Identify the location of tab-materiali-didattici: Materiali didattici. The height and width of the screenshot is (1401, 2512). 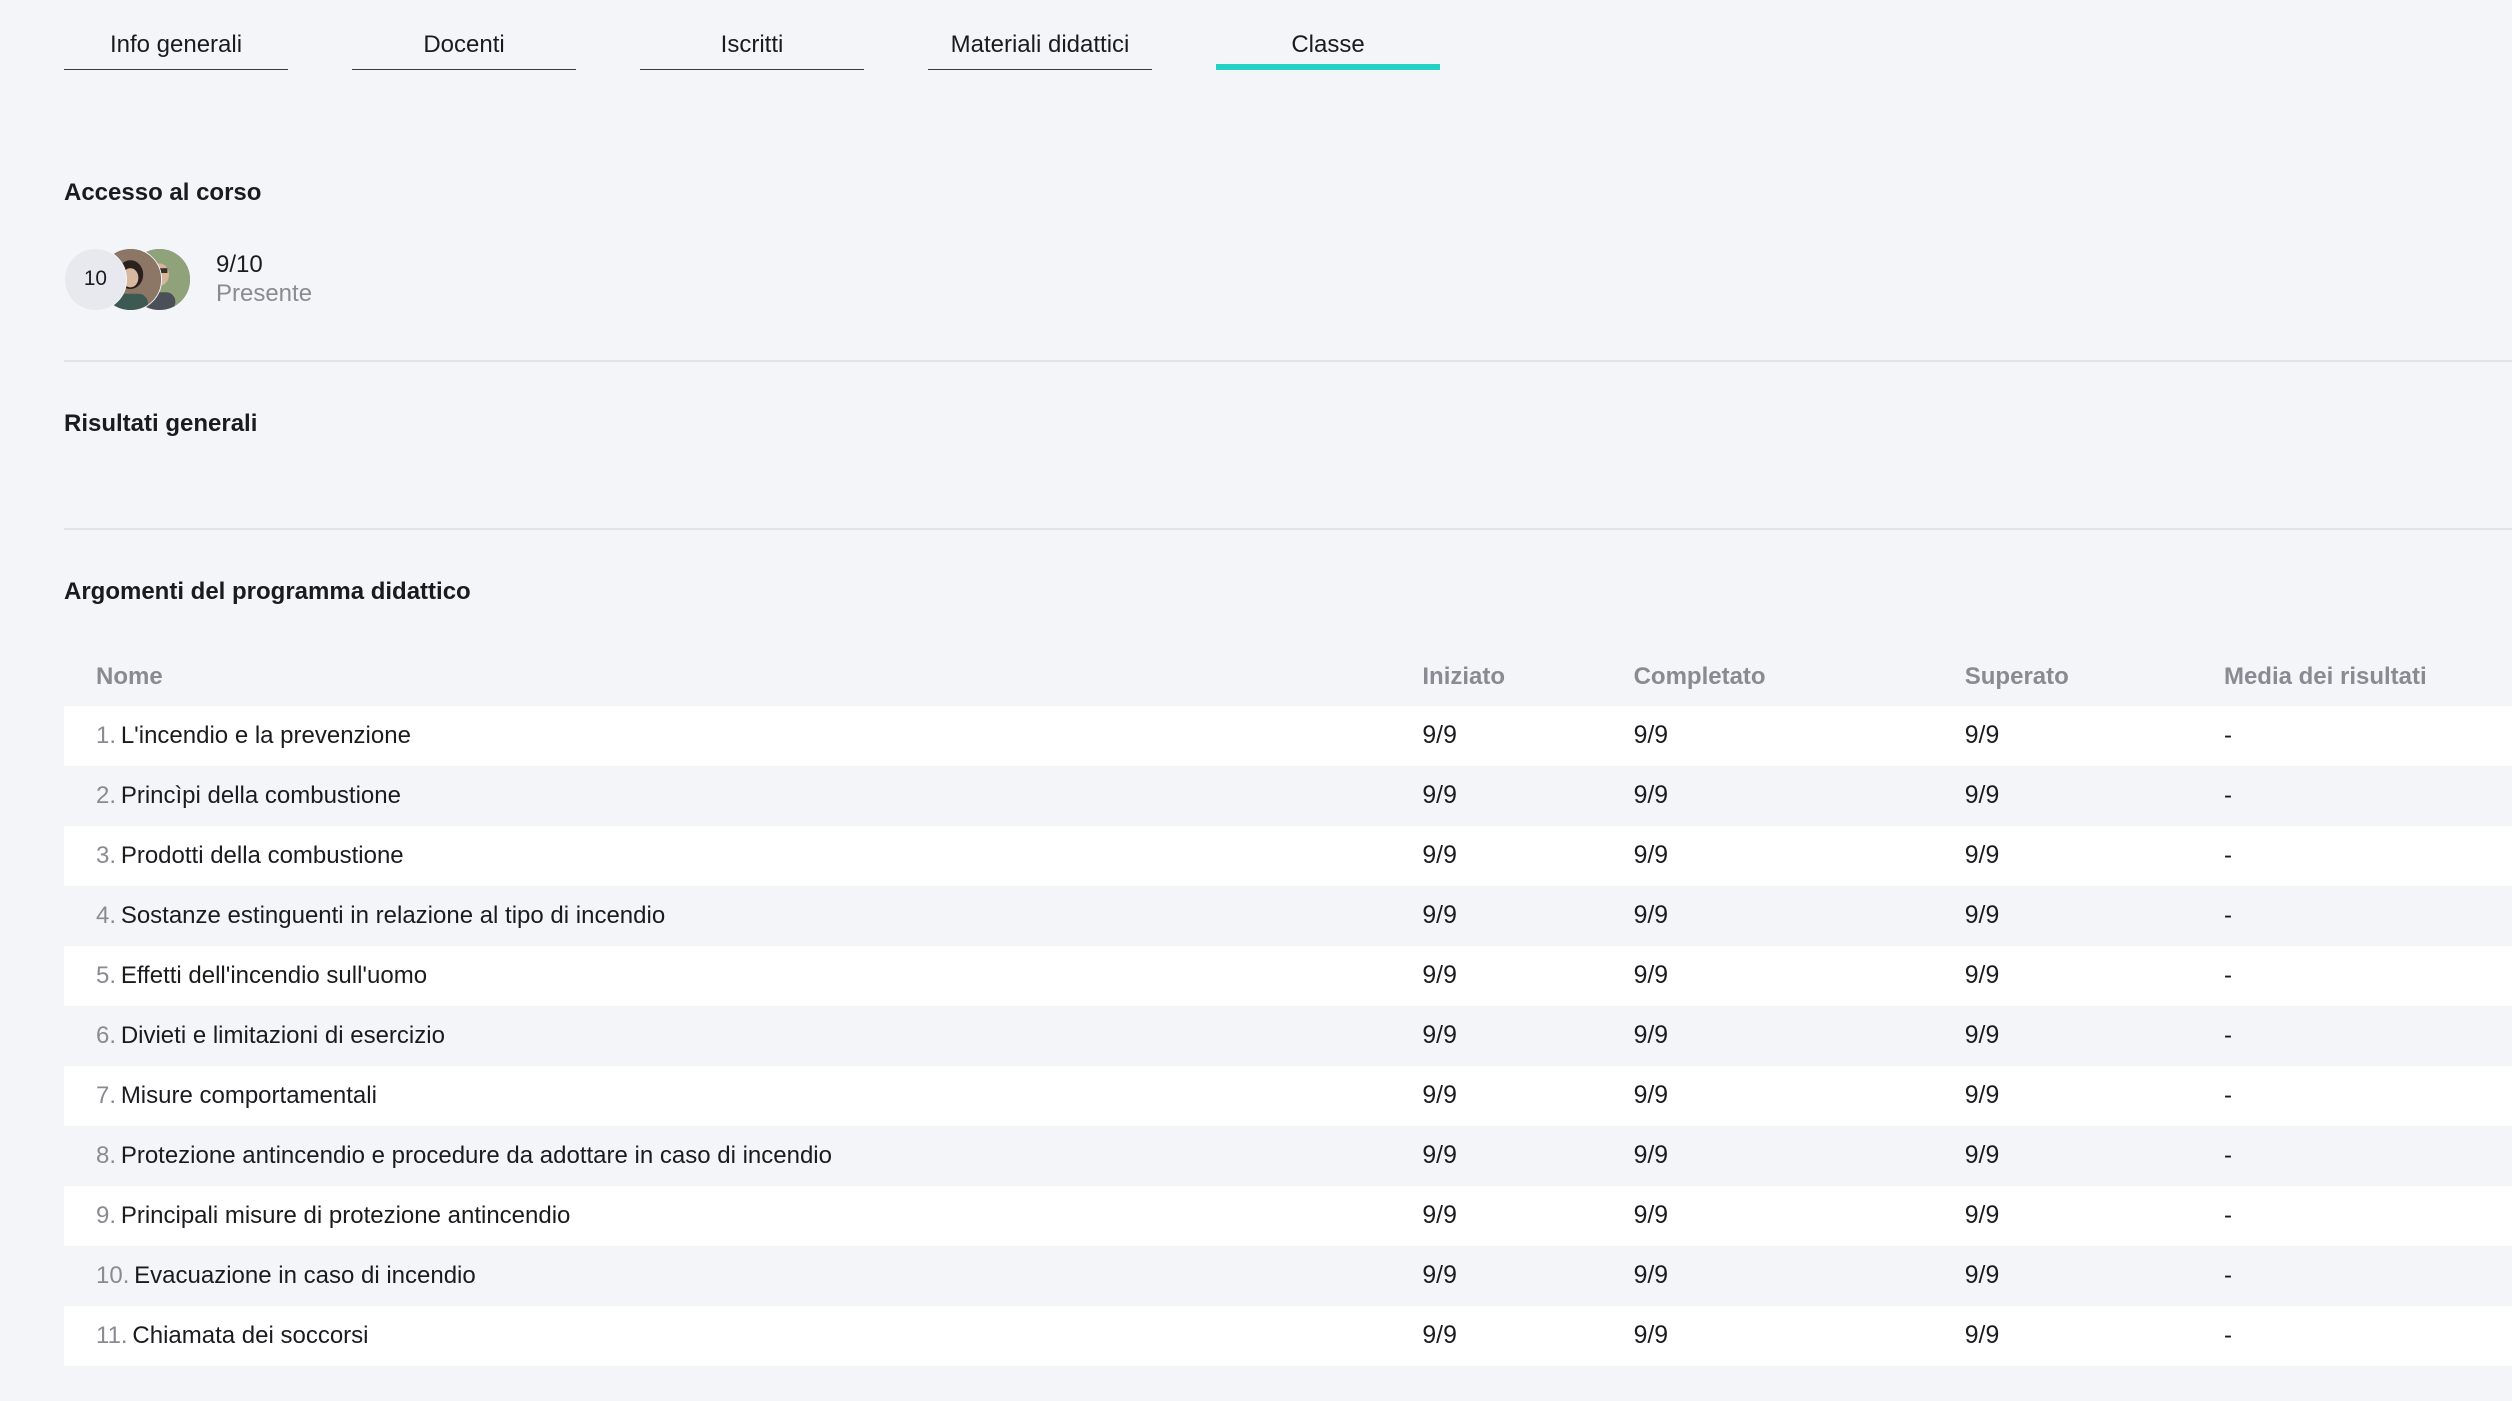
(1040, 49).